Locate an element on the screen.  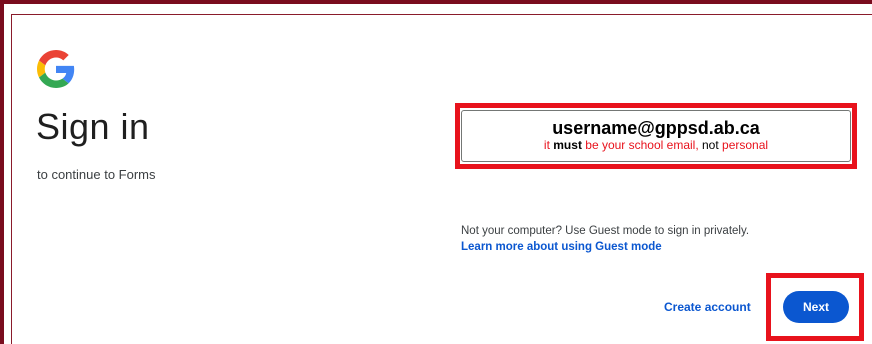
email-note-part3: personal is located at coordinates (743, 145).